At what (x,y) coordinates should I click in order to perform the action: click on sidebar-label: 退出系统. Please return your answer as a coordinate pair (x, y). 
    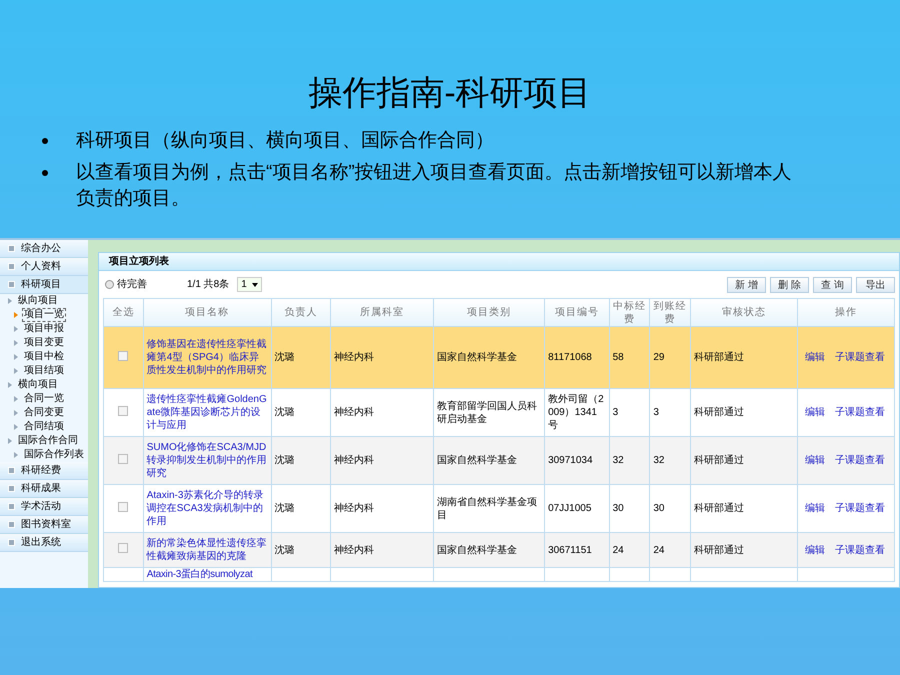
    Looking at the image, I should click on (41, 543).